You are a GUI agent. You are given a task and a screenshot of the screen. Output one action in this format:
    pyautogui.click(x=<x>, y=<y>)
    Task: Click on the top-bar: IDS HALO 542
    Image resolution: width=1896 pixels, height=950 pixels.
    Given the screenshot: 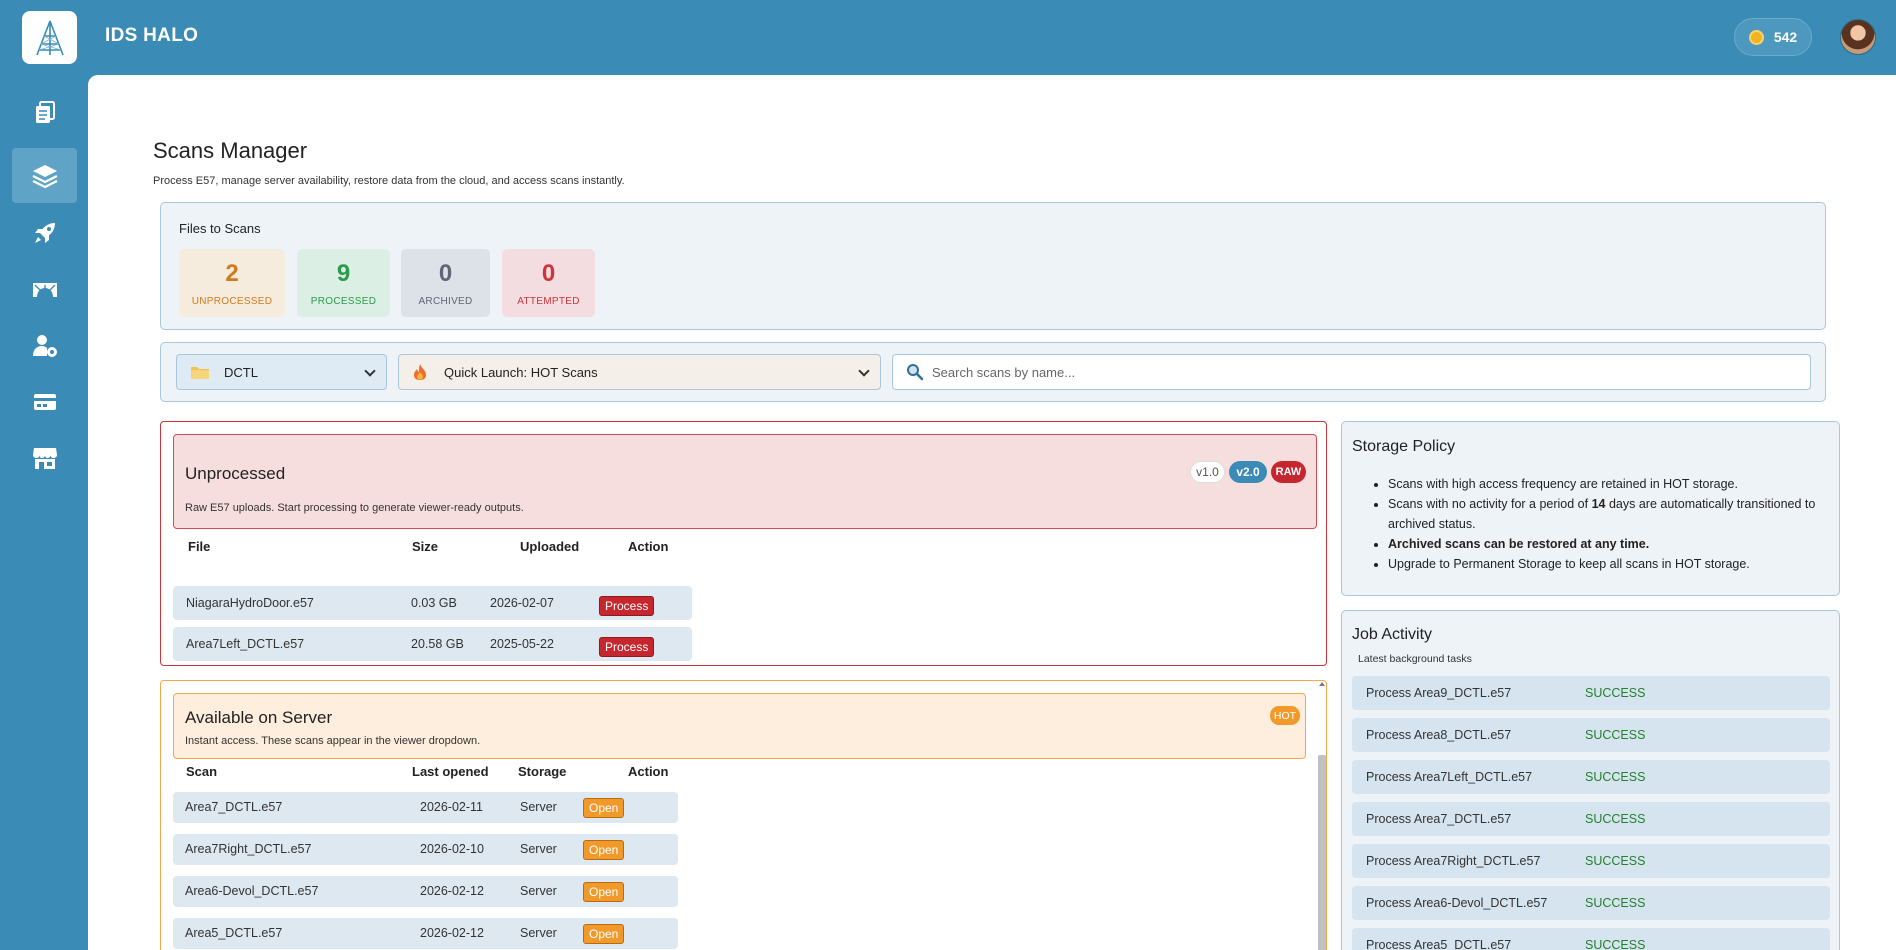 What is the action you would take?
    pyautogui.click(x=948, y=37)
    